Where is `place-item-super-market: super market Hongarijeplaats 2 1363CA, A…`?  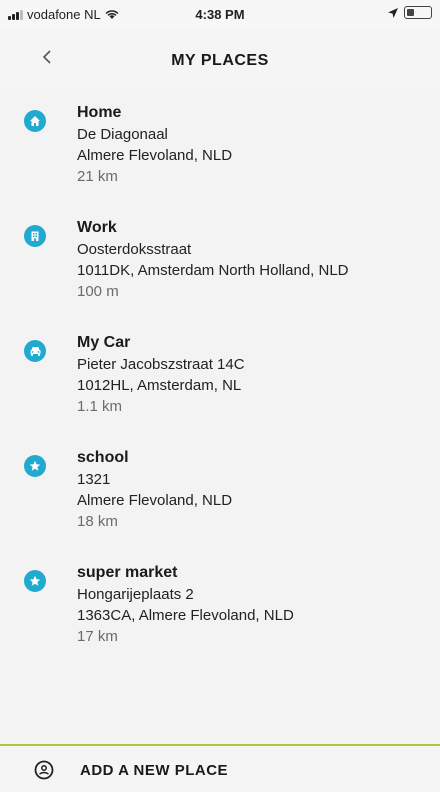 place-item-super-market: super market Hongarijeplaats 2 1363CA, A… is located at coordinates (220, 619).